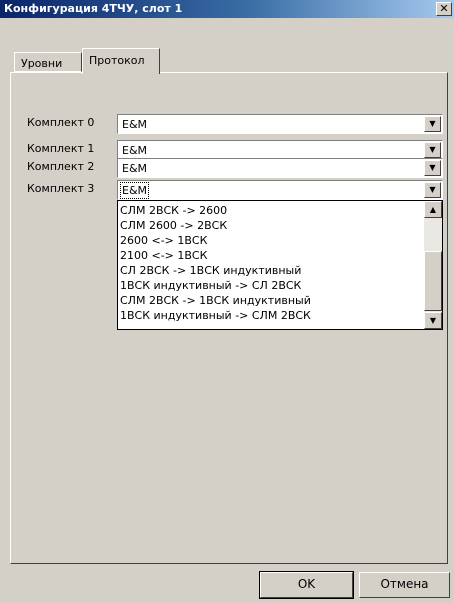 This screenshot has width=454, height=603. What do you see at coordinates (93, 8) in the screenshot?
I see `window-title: Конфигурация 4ТЧУ, слот 1` at bounding box center [93, 8].